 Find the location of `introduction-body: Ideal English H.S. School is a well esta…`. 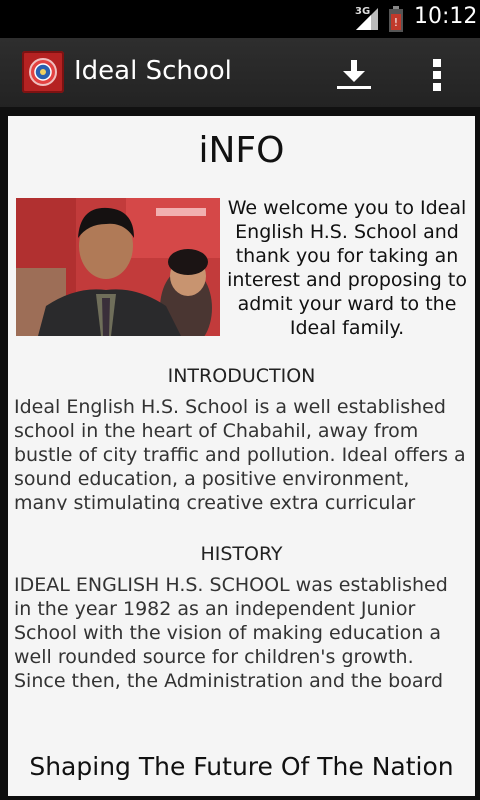

introduction-body: Ideal English H.S. School is a well esta… is located at coordinates (240, 452).